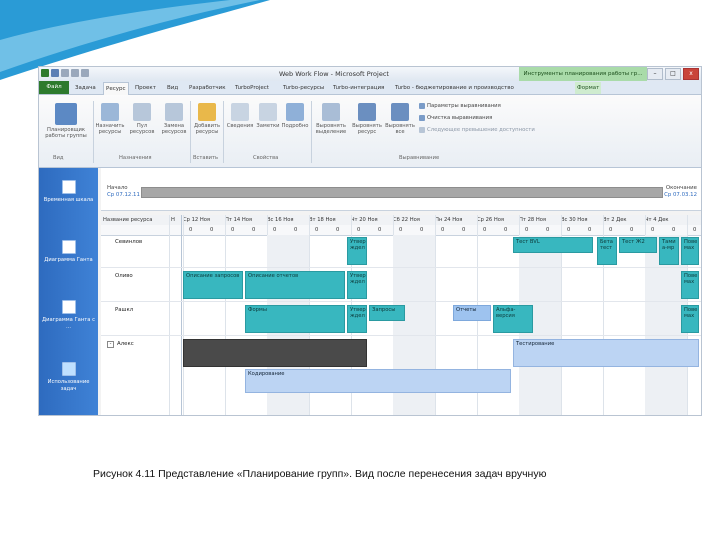  I want to click on group-label-properties: Свойства, so click(266, 158).